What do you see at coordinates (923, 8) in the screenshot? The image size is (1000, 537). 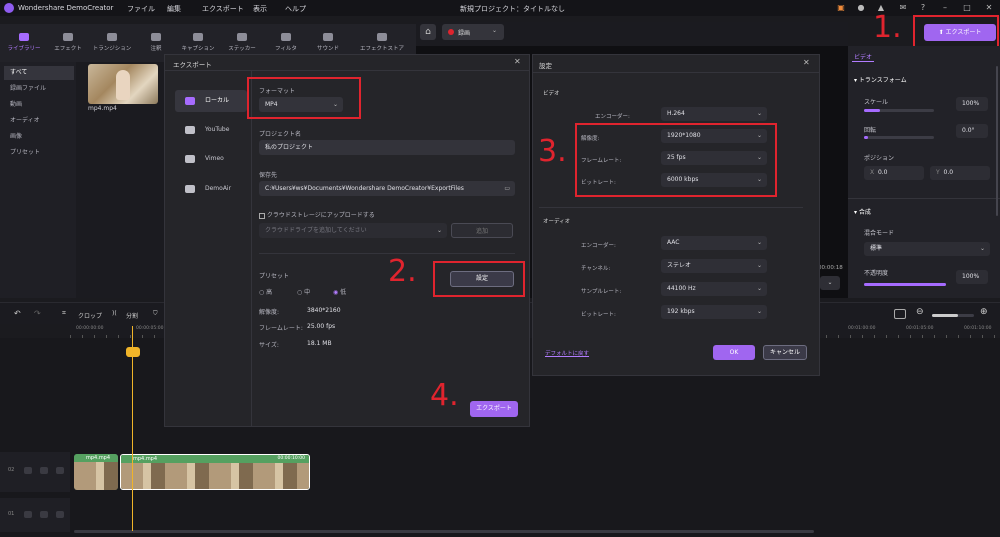 I see `help-icon: ?` at bounding box center [923, 8].